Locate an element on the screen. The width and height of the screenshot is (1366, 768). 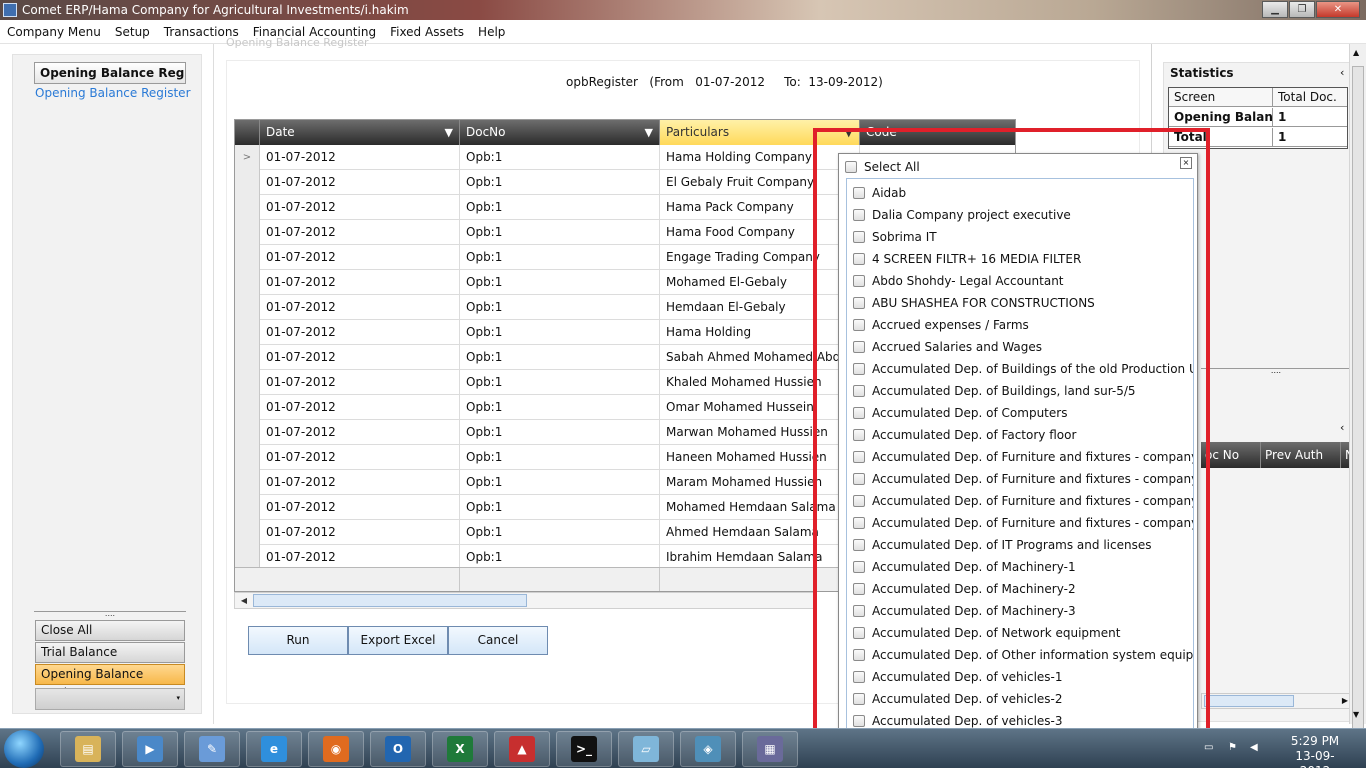
taskbar-app-notepad: ▱ is located at coordinates (646, 749).